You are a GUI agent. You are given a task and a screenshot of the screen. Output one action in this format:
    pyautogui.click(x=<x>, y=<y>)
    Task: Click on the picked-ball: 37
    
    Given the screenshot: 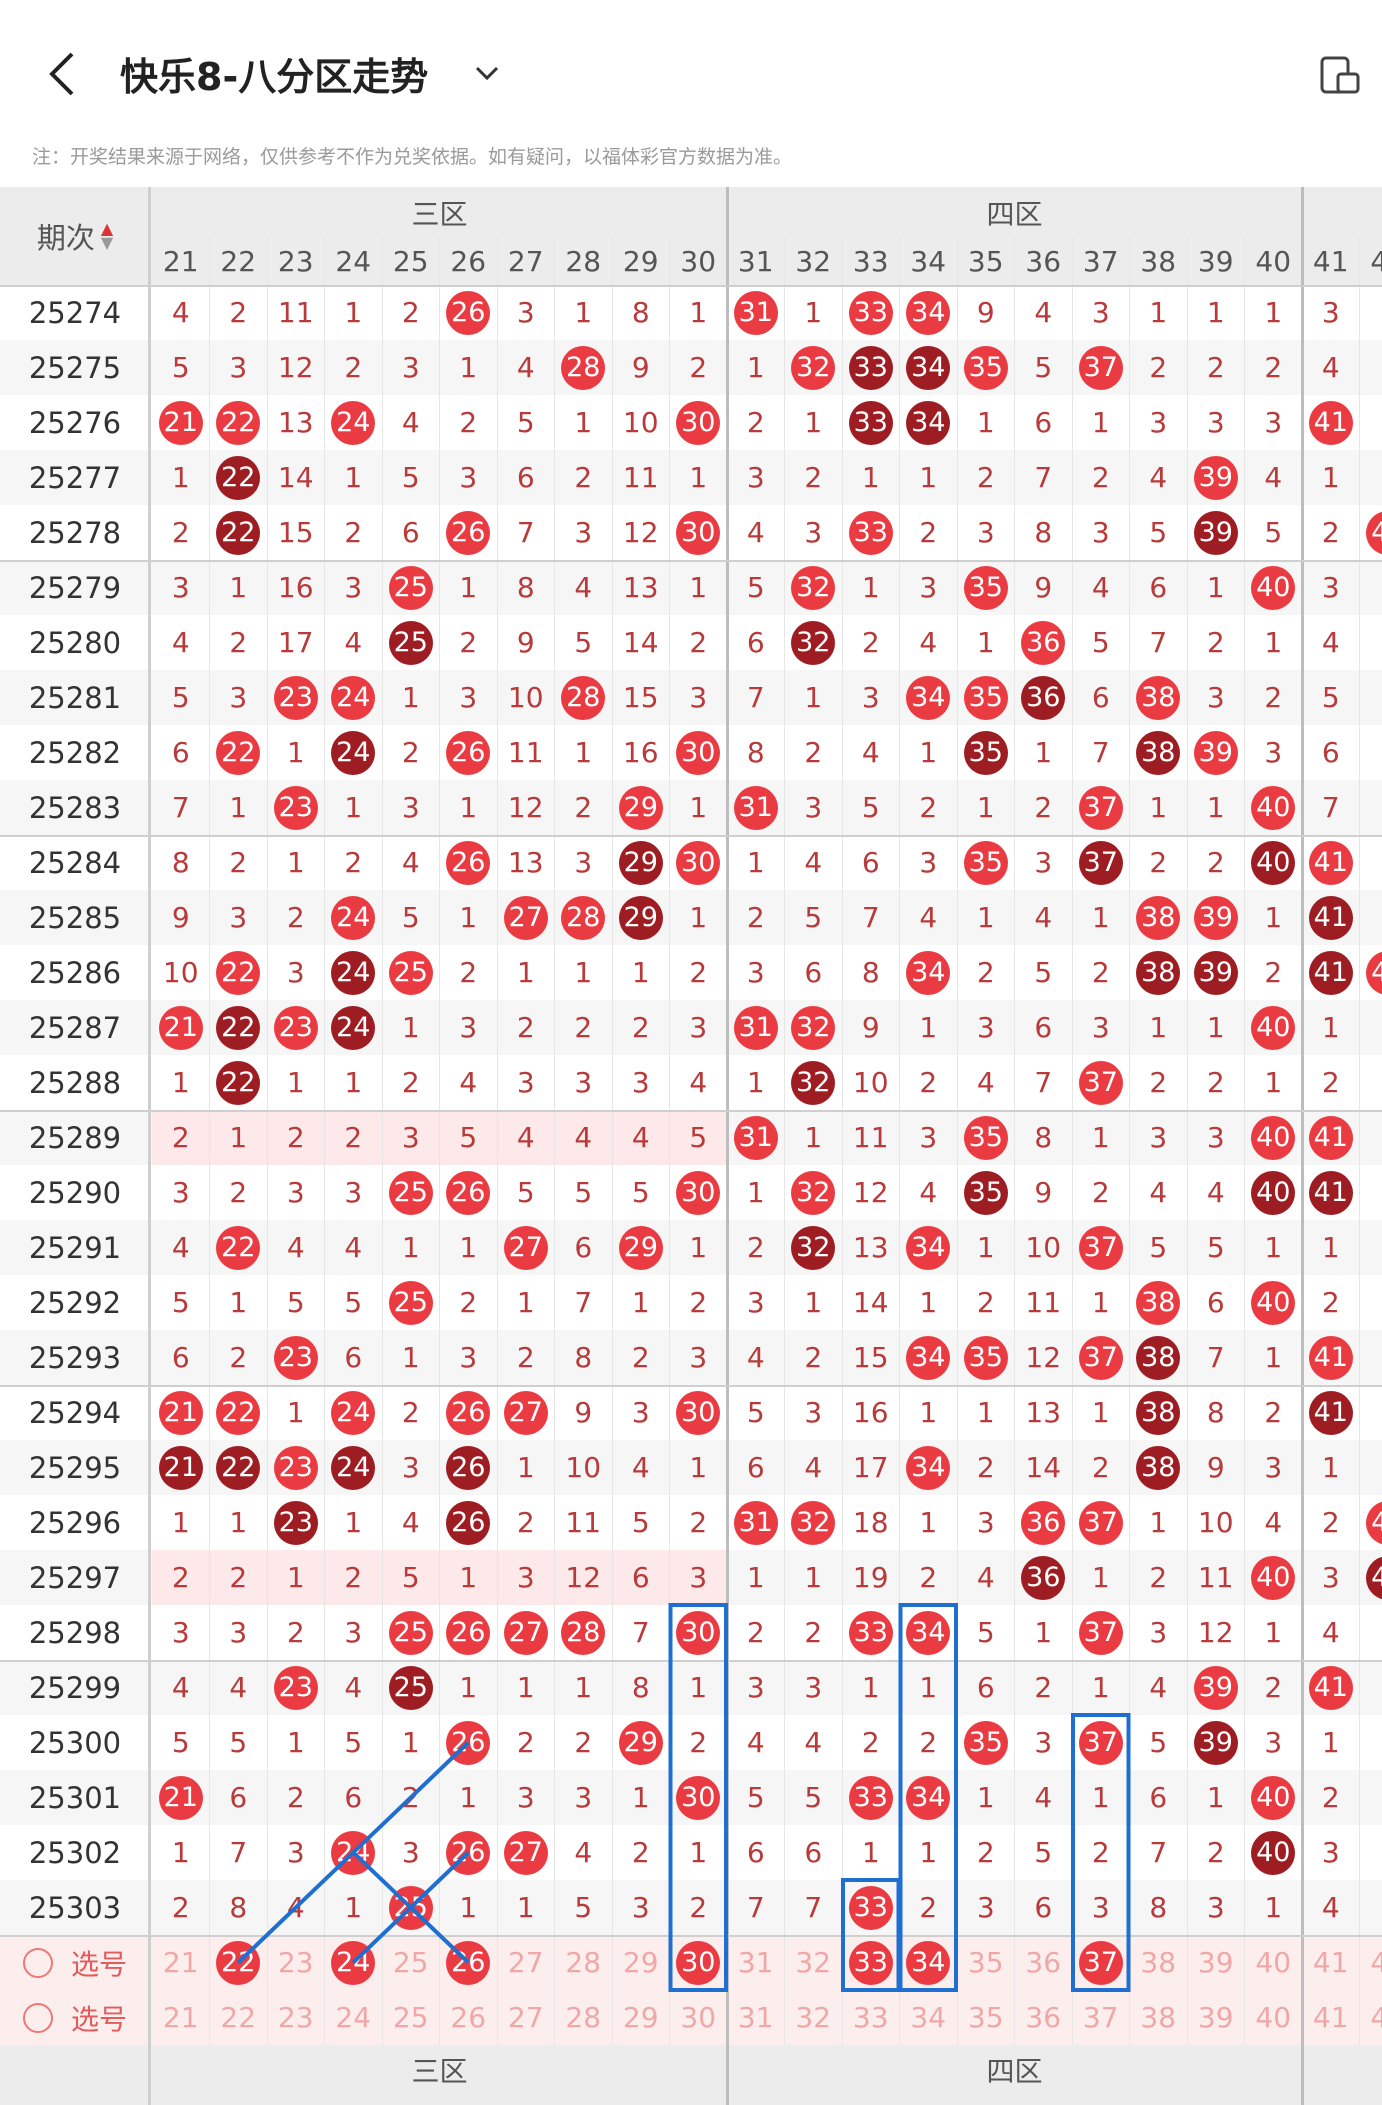 What is the action you would take?
    pyautogui.click(x=1101, y=1963)
    